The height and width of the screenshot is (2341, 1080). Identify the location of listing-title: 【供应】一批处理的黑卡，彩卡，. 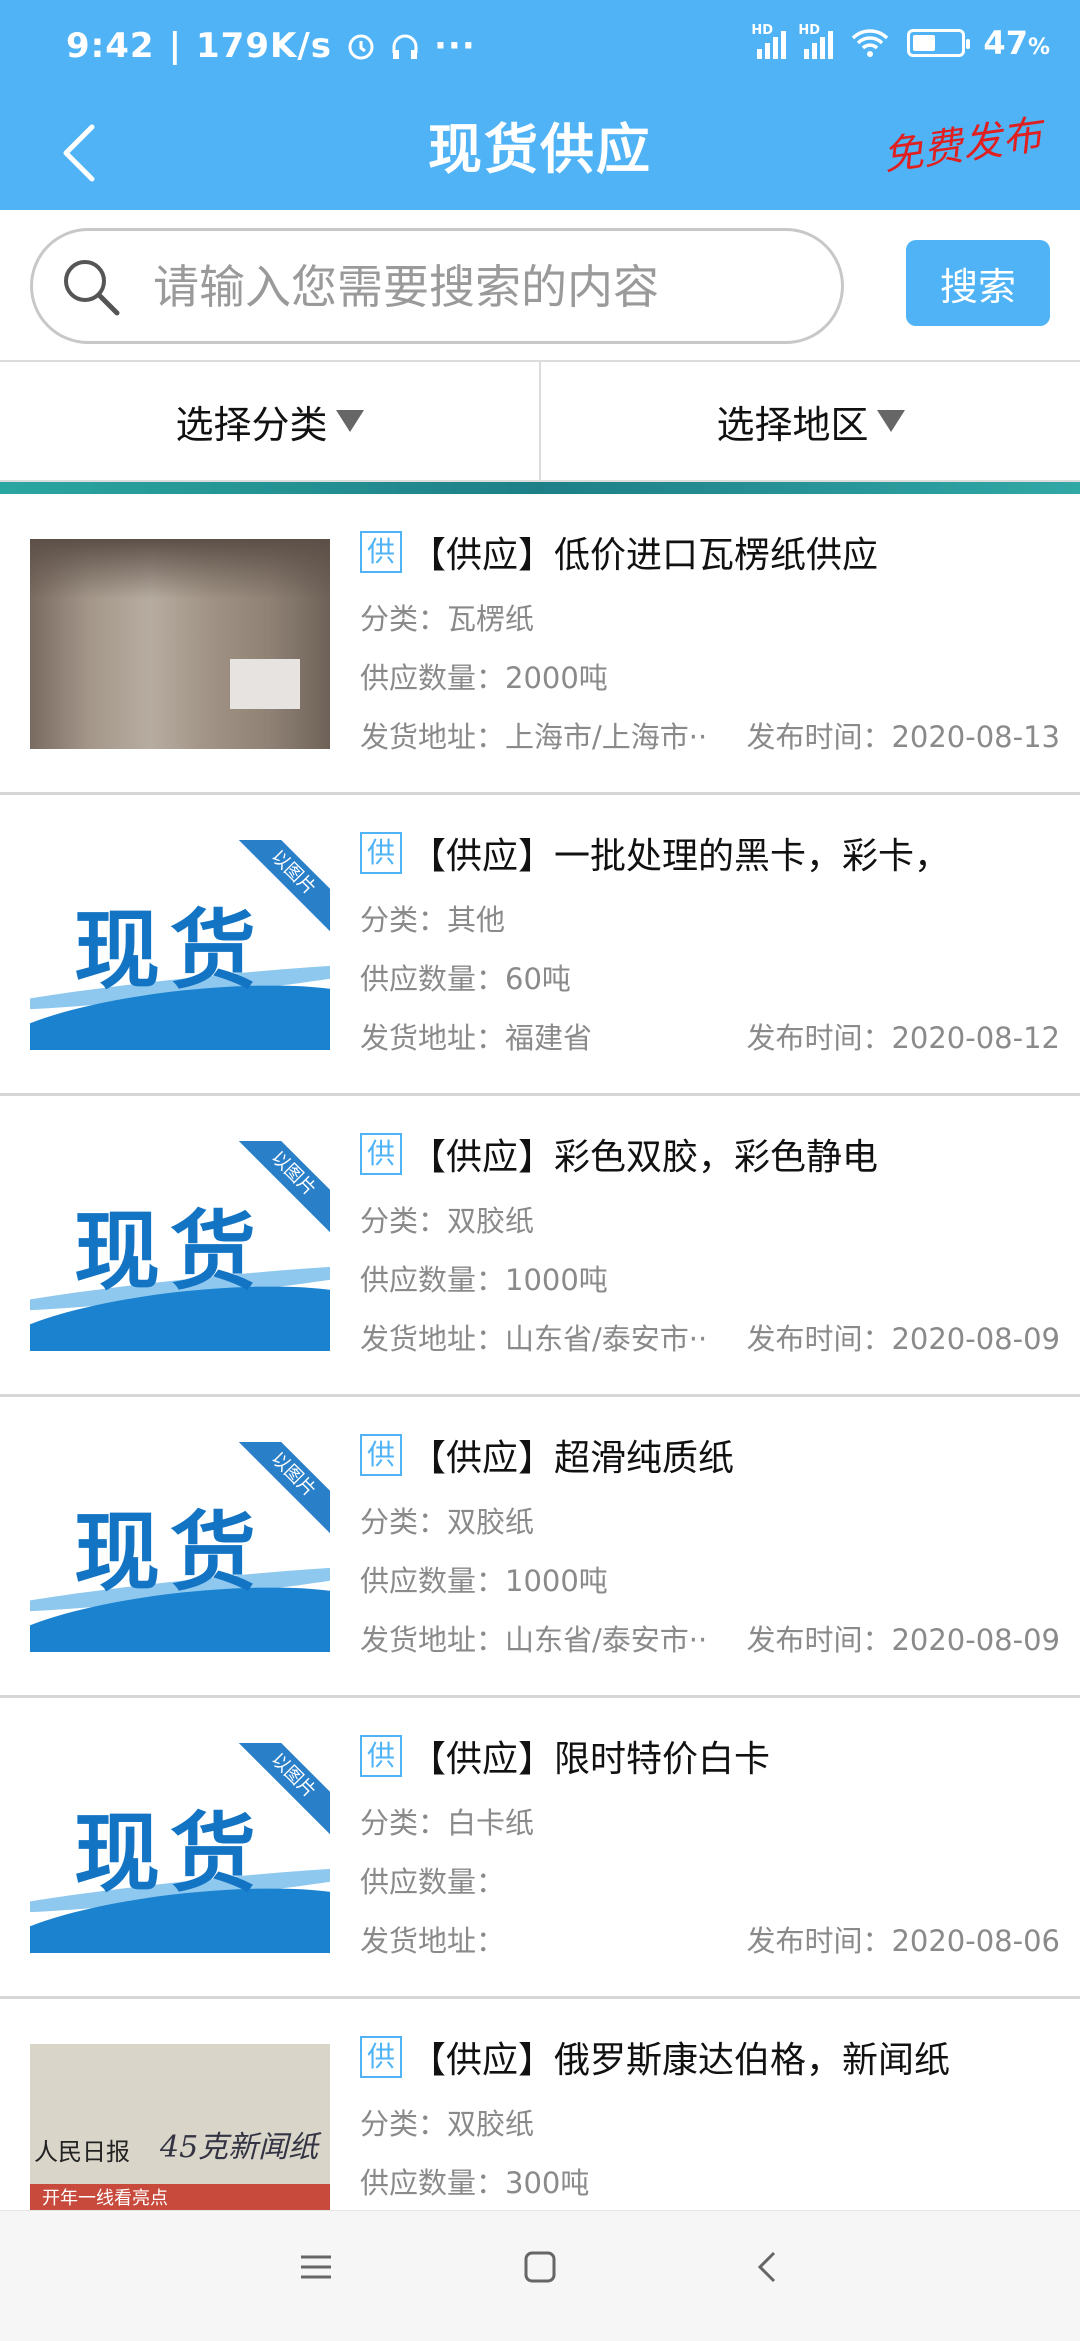
(680, 856).